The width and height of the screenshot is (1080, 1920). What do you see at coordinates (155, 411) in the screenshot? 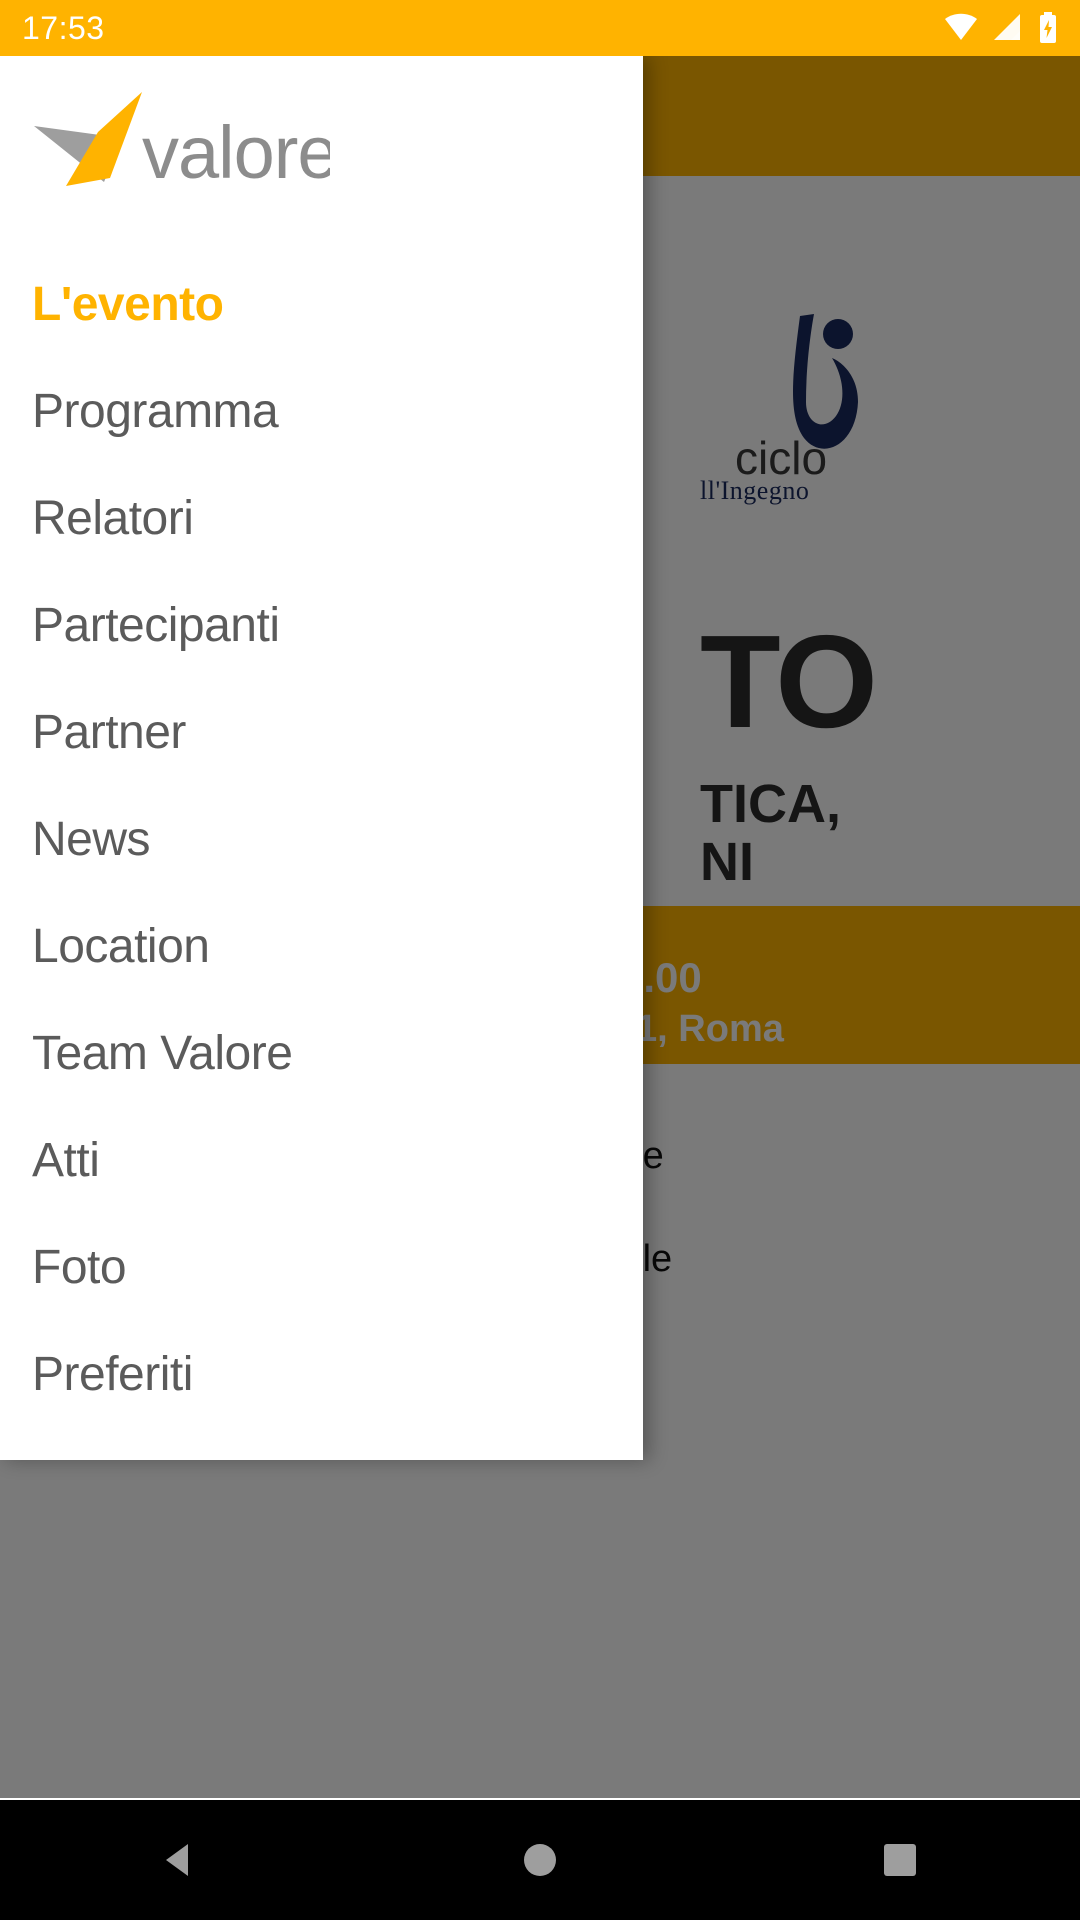
I see `menu-item-label: Programma` at bounding box center [155, 411].